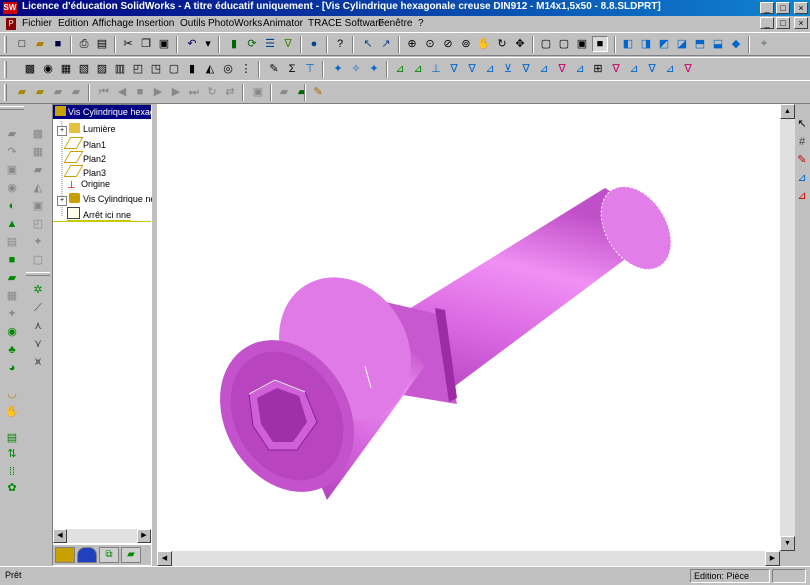 This screenshot has width=810, height=585. Describe the element at coordinates (12, 438) in the screenshot. I see `sketch-grid-icon: ▤` at that location.